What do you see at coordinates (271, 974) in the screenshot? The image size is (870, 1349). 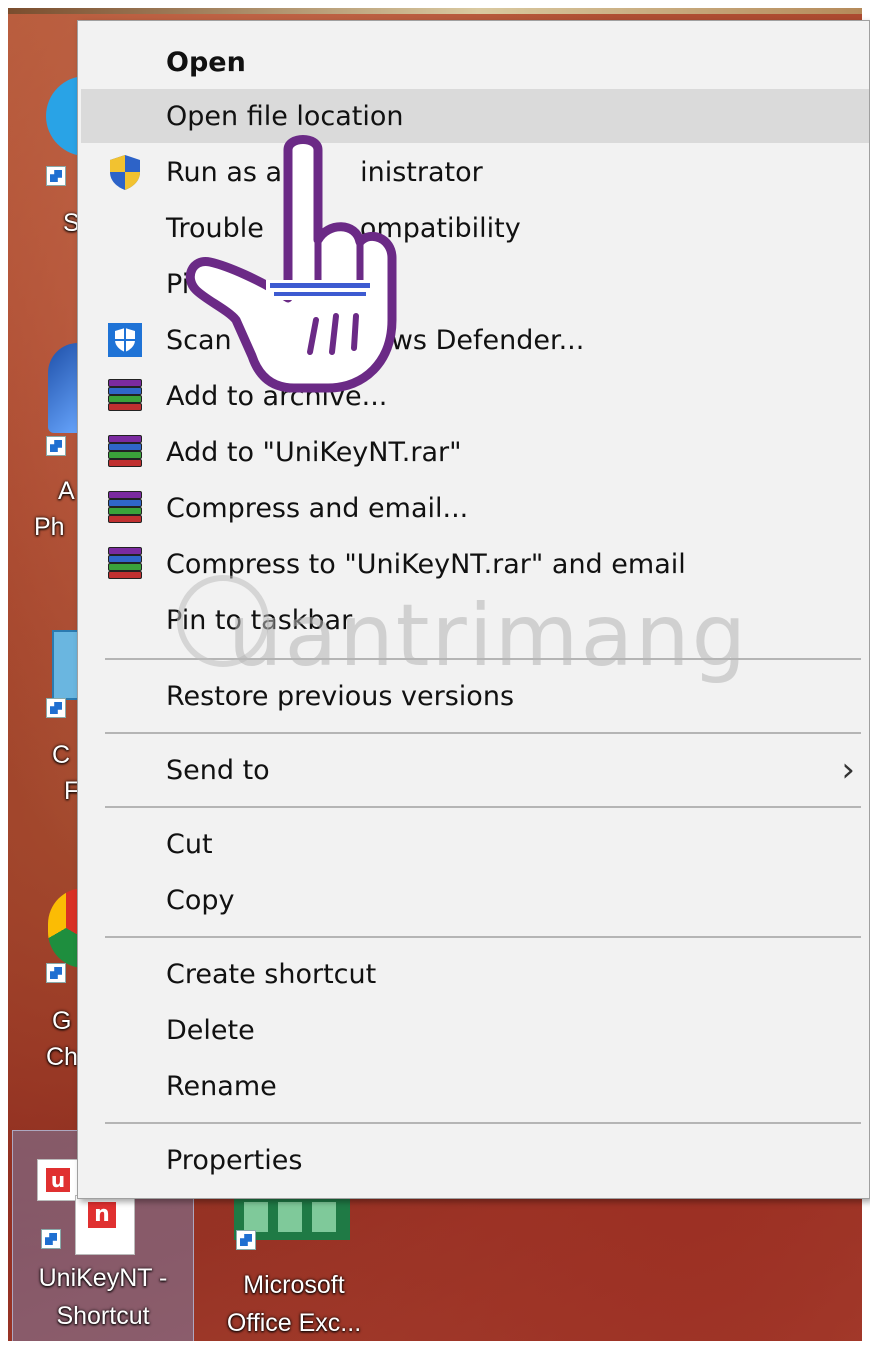 I see `menu-item-label: Create shortcut` at bounding box center [271, 974].